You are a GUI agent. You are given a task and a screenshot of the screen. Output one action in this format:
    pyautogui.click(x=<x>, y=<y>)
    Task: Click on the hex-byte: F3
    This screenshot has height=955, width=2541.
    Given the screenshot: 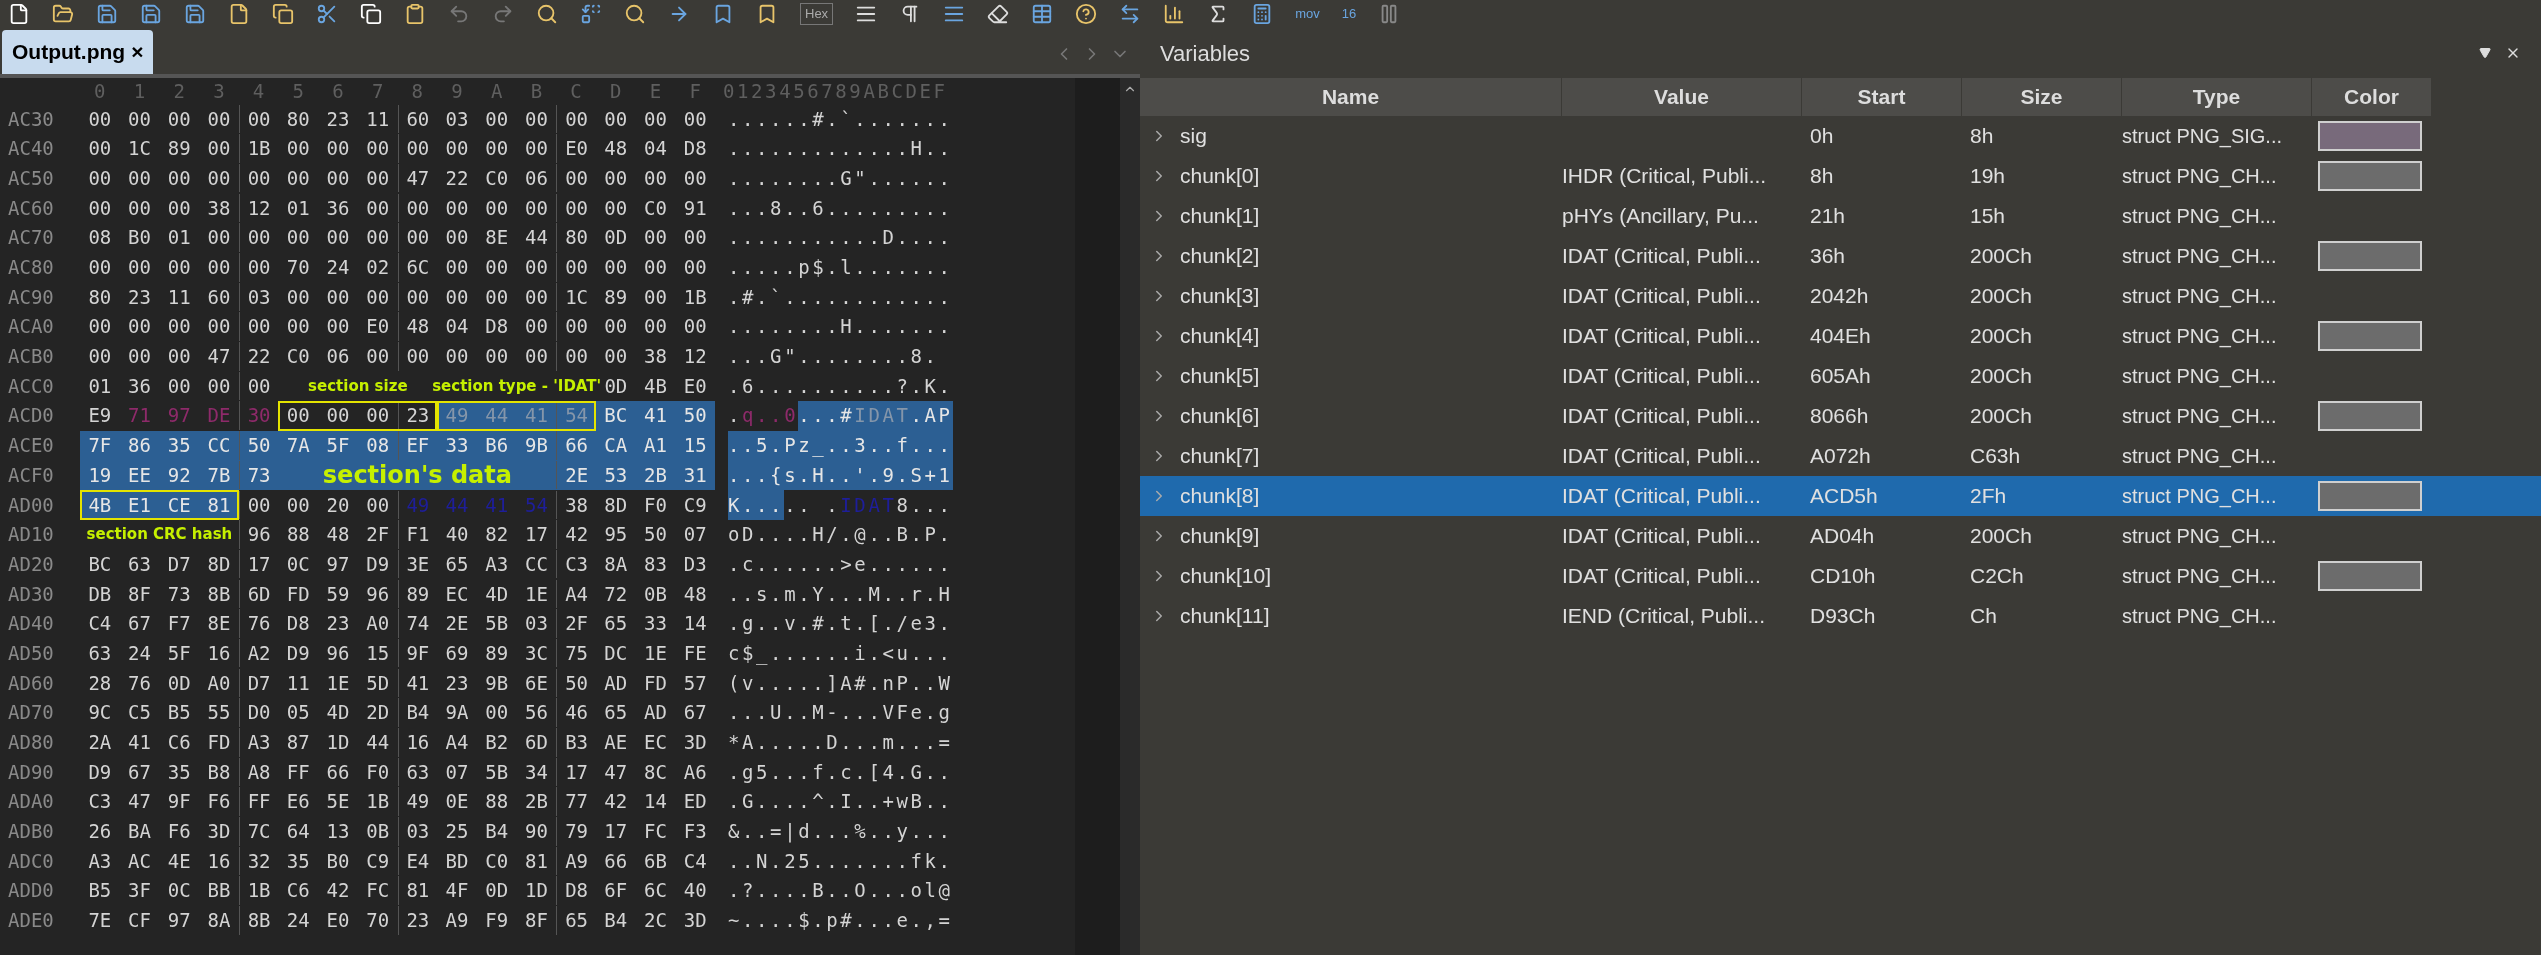 What is the action you would take?
    pyautogui.click(x=695, y=832)
    